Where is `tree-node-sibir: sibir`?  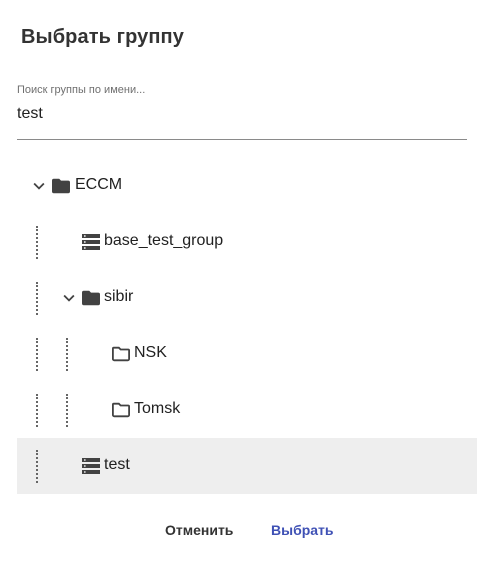
tree-node-sibir: sibir is located at coordinates (247, 298).